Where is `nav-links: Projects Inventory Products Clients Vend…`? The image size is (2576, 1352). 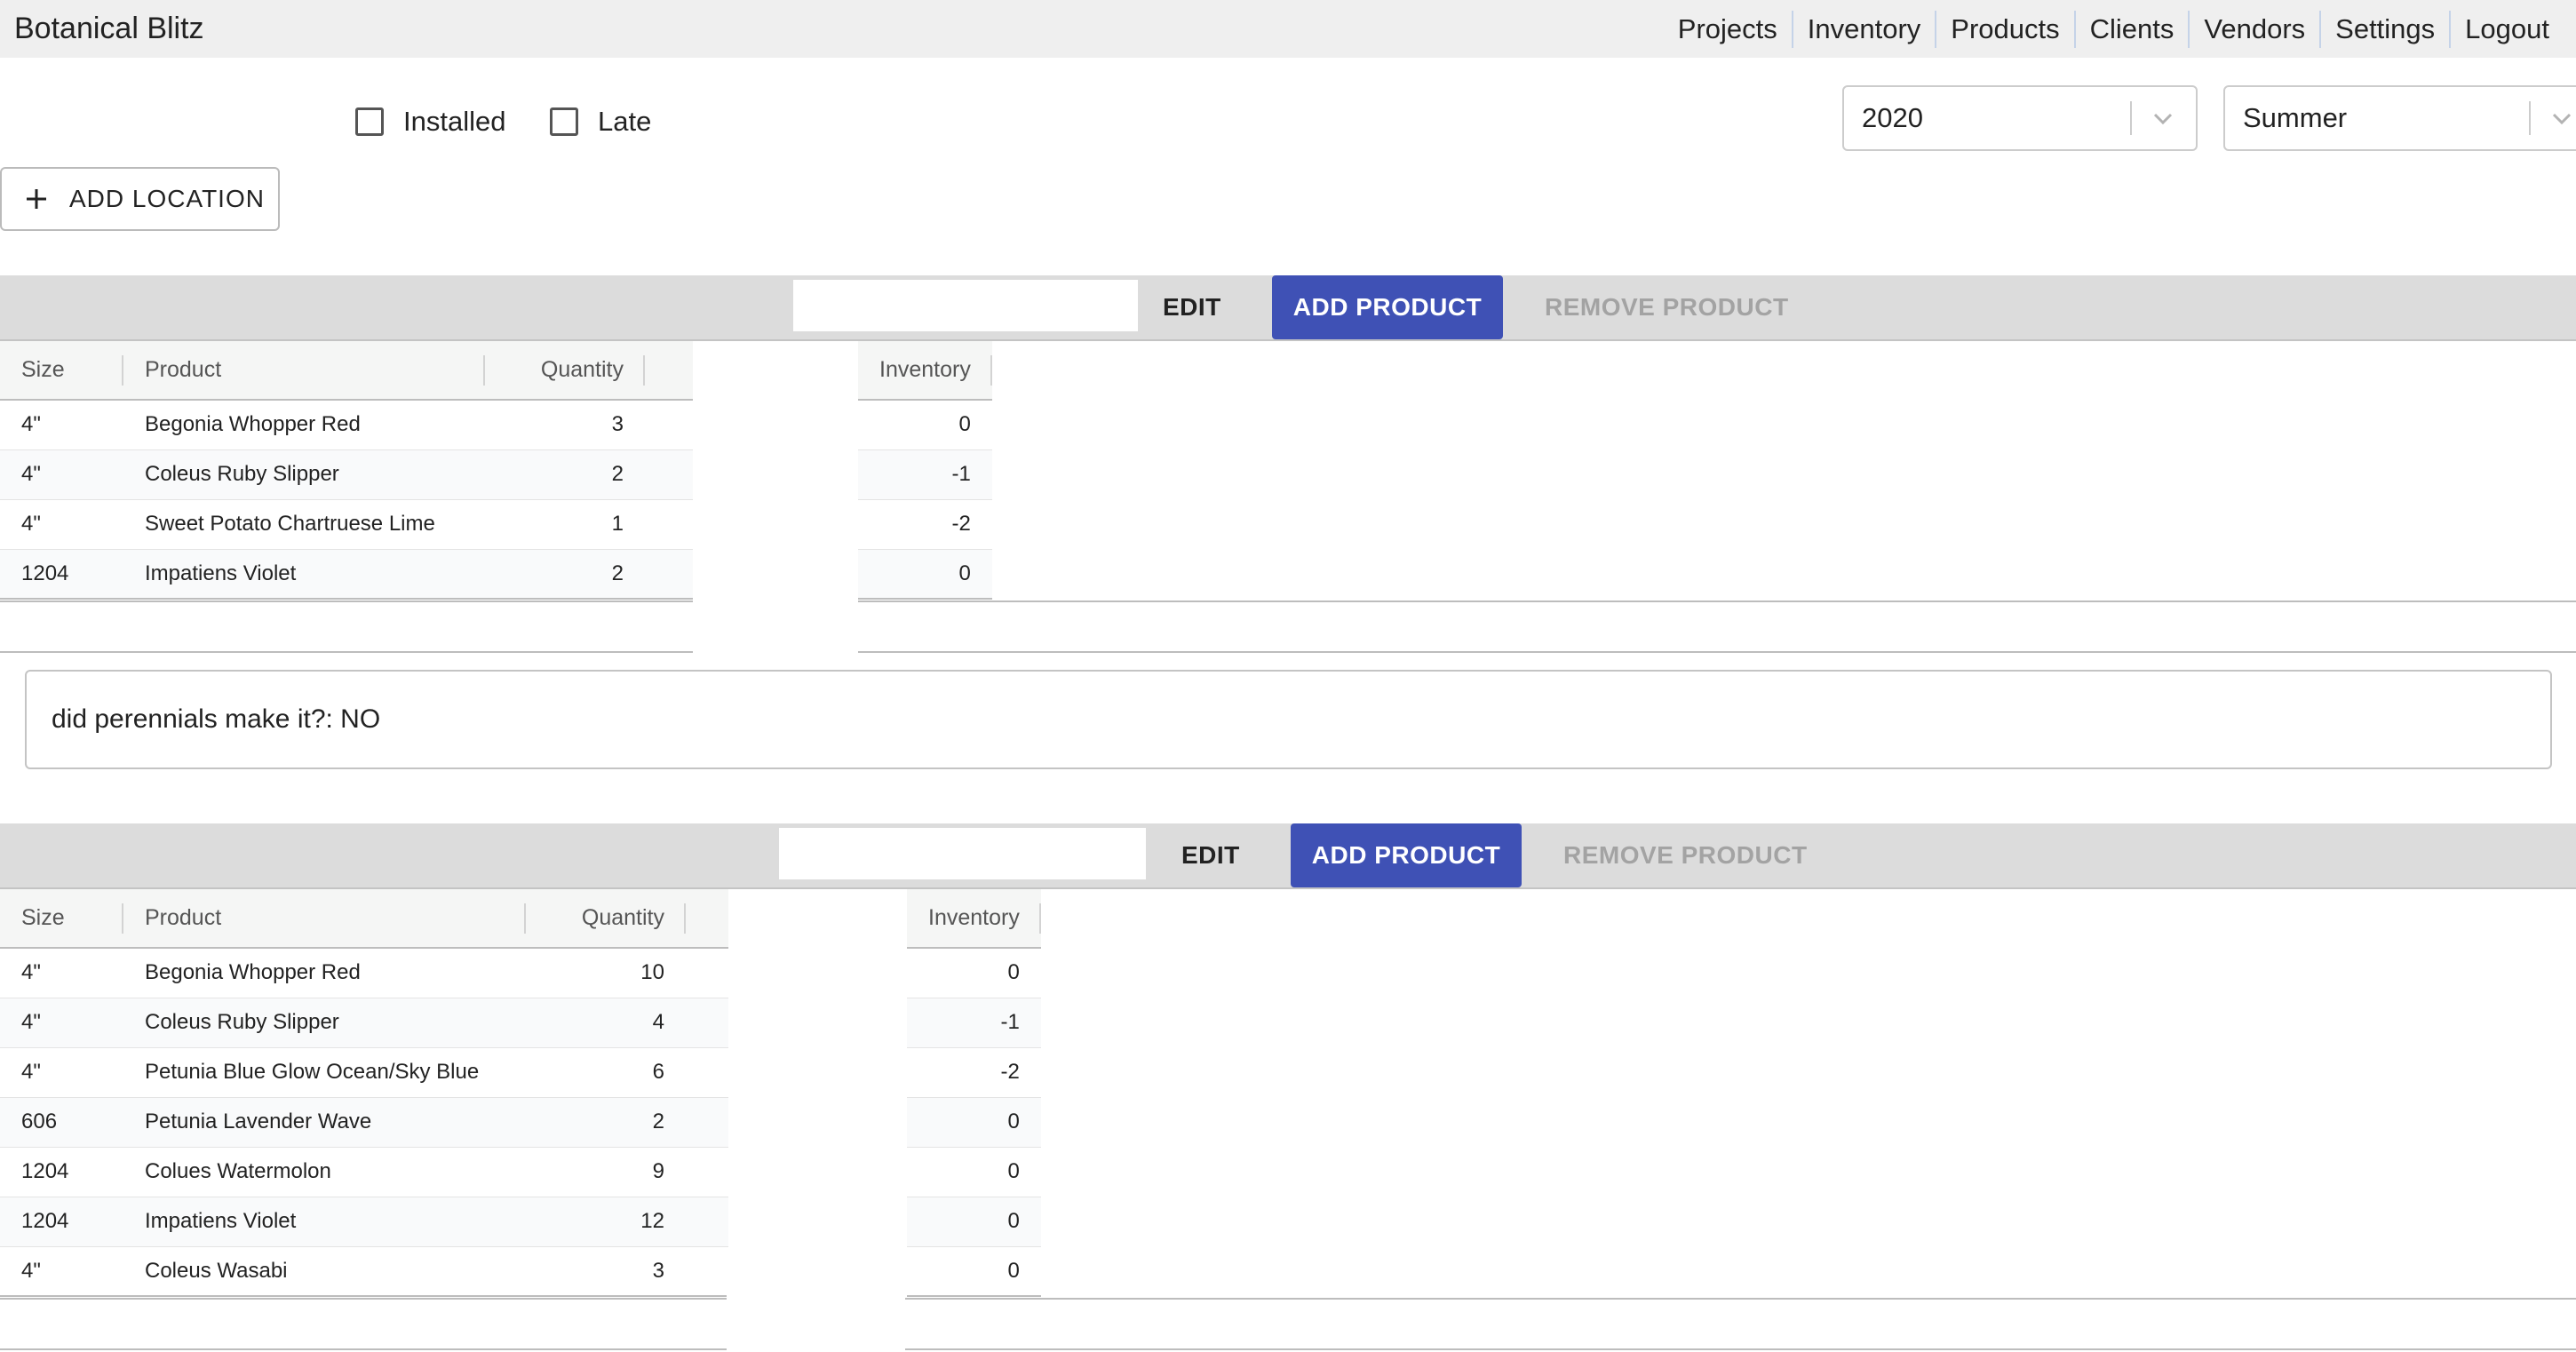 nav-links: Projects Inventory Products Clients Vend… is located at coordinates (2120, 29).